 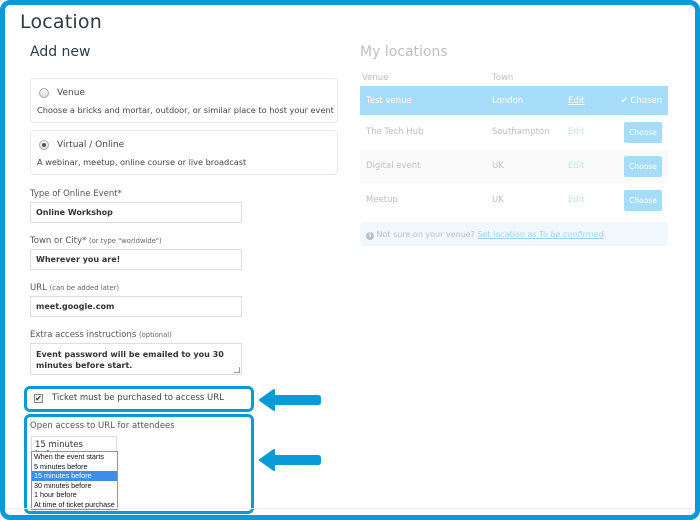 What do you see at coordinates (138, 398) in the screenshot?
I see `ticket-checkbox-label: Ticket must be purchased to access URL` at bounding box center [138, 398].